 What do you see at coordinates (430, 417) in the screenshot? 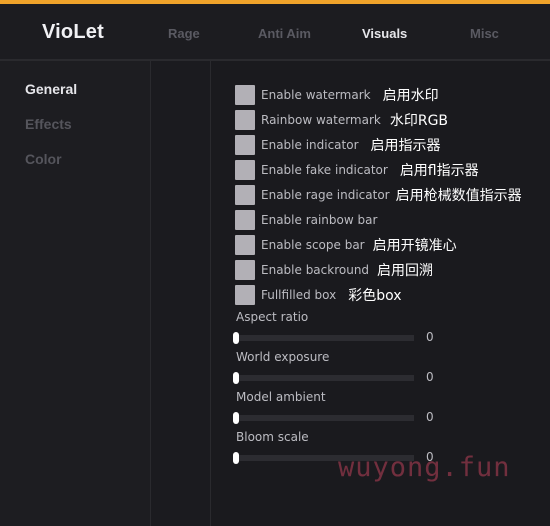
I see `model-ambient-value: 0` at bounding box center [430, 417].